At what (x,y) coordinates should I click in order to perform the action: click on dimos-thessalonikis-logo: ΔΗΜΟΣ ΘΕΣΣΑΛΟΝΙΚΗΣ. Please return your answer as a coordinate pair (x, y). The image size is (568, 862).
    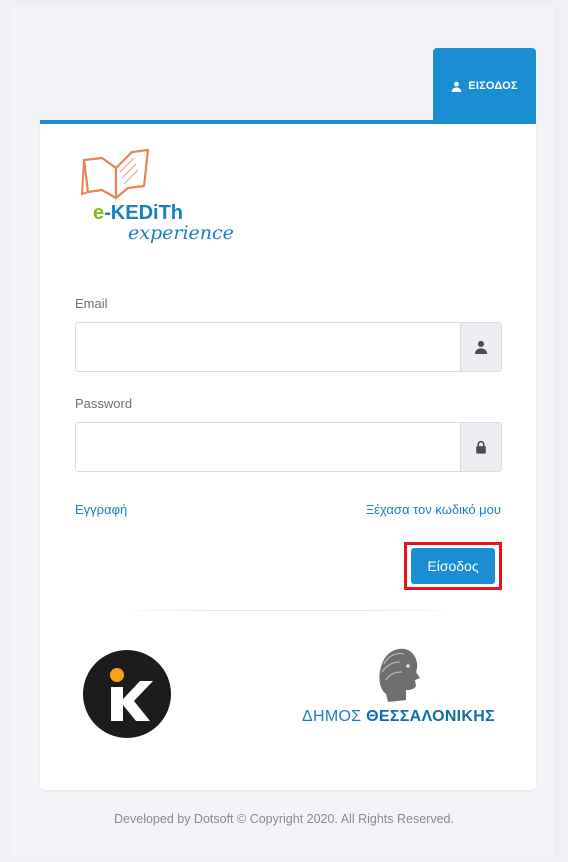
    Looking at the image, I should click on (409, 689).